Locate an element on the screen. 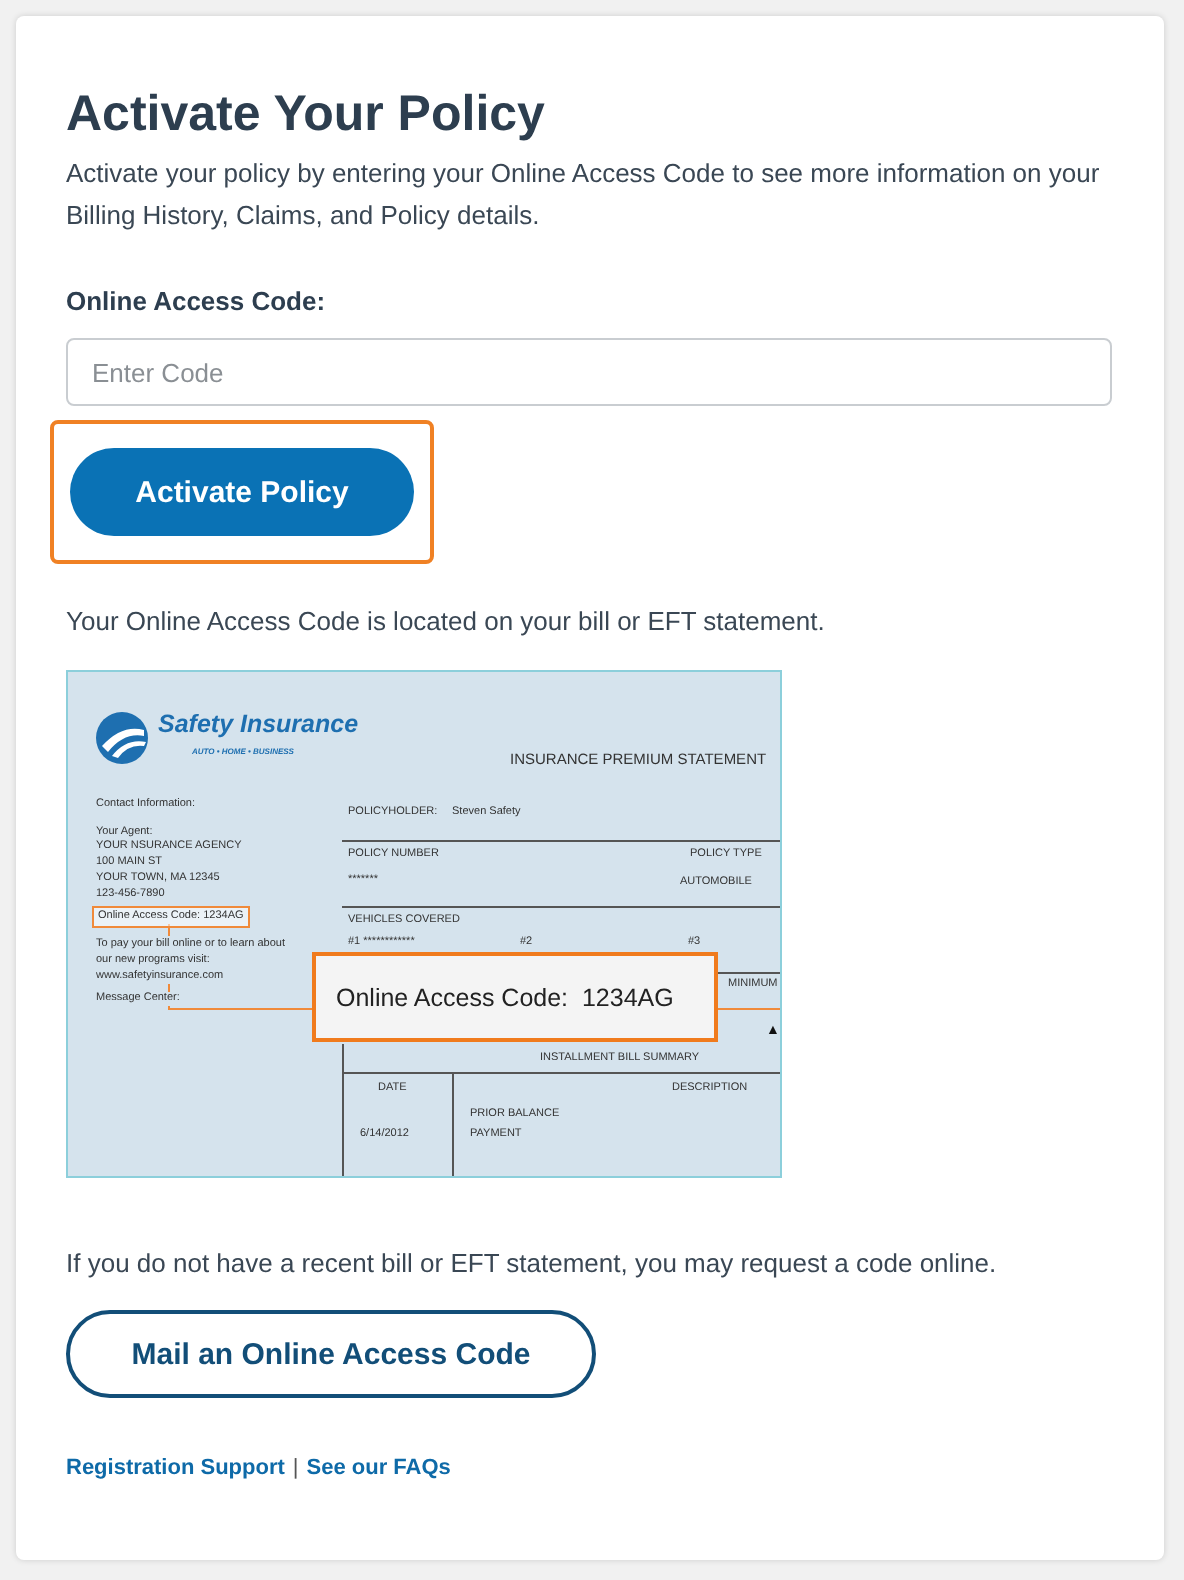 This screenshot has height=1580, width=1184. logo-icon is located at coordinates (122, 738).